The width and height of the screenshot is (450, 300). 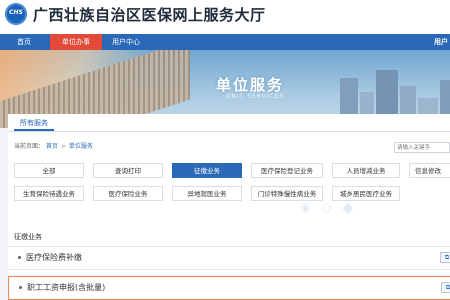 What do you see at coordinates (49, 193) in the screenshot?
I see `category-maternity: 生育保险待遇业务` at bounding box center [49, 193].